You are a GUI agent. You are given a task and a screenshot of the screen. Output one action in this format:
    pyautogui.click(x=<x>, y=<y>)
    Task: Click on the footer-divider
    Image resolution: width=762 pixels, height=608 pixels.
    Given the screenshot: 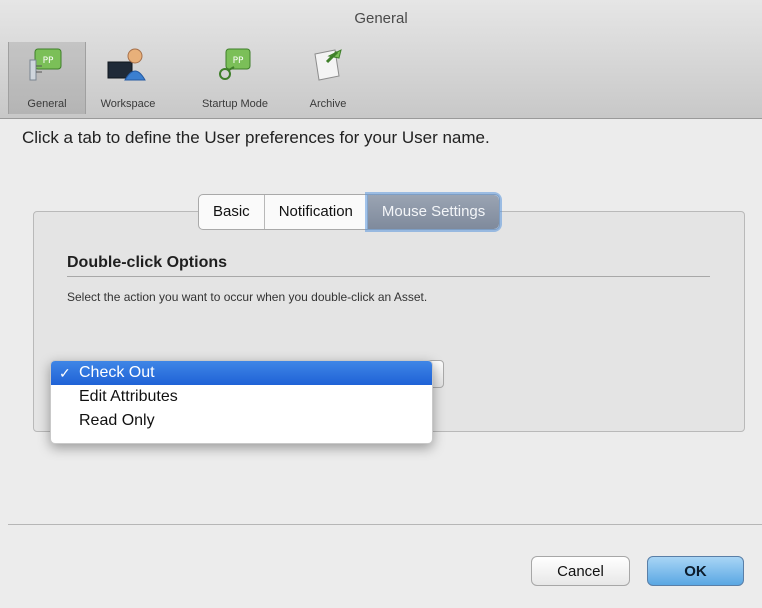 What is the action you would take?
    pyautogui.click(x=385, y=524)
    